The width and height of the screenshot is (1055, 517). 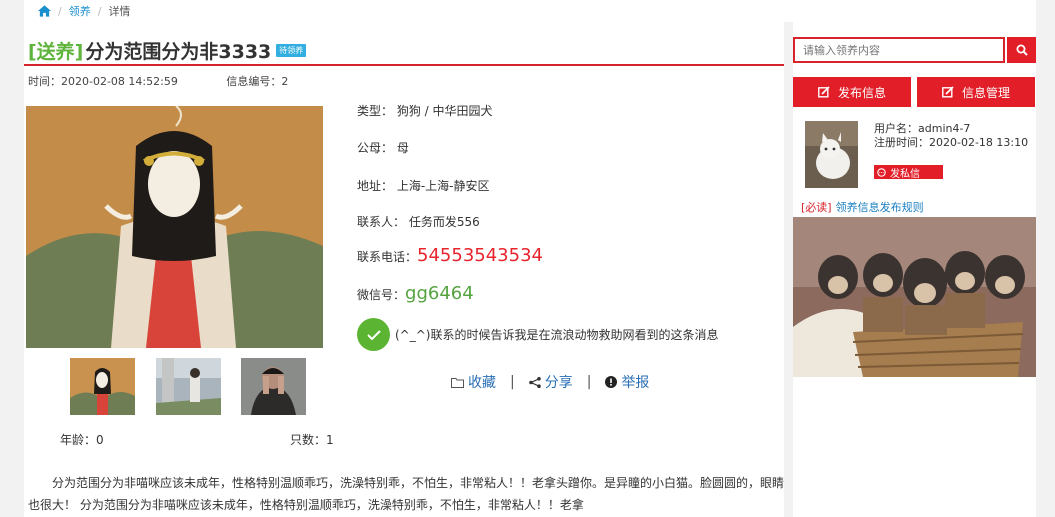 I want to click on message-icon, so click(x=881, y=172).